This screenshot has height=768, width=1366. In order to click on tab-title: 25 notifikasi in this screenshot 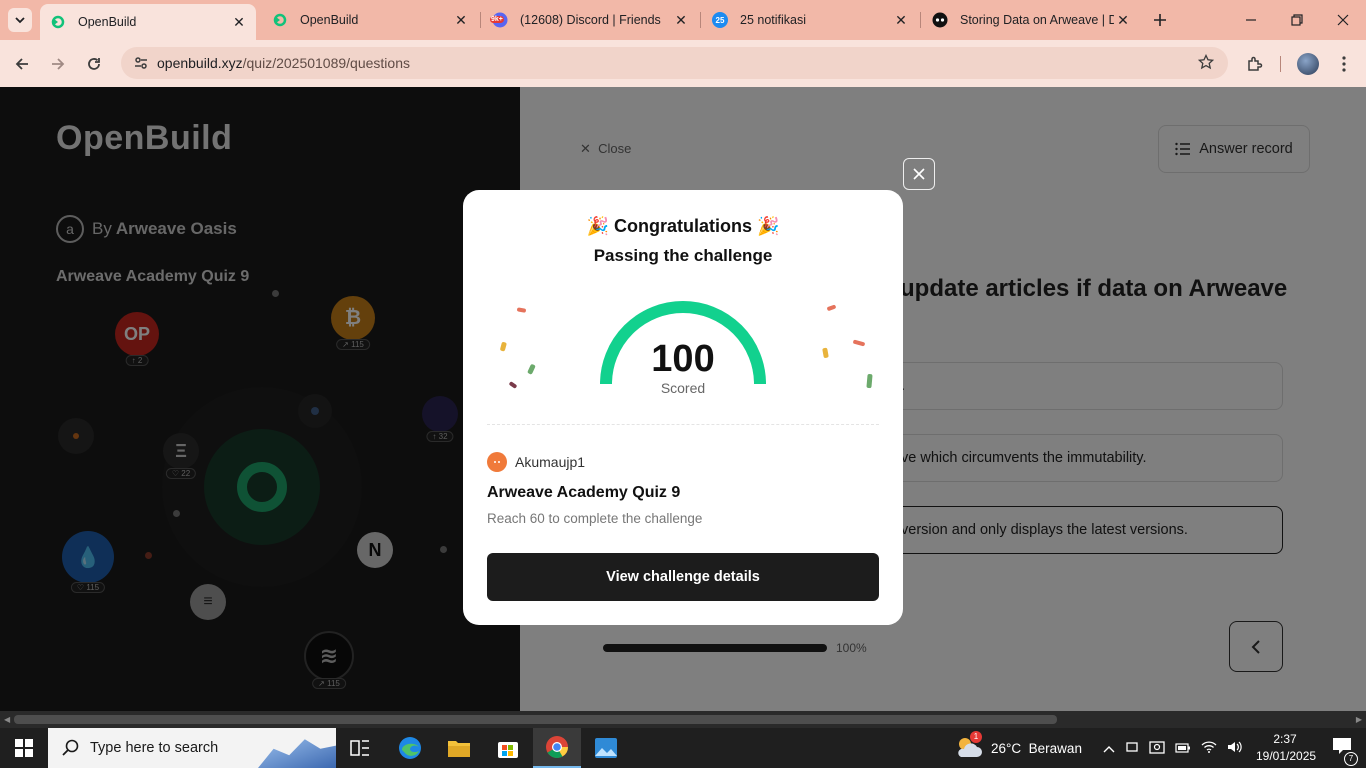, I will do `click(773, 20)`.